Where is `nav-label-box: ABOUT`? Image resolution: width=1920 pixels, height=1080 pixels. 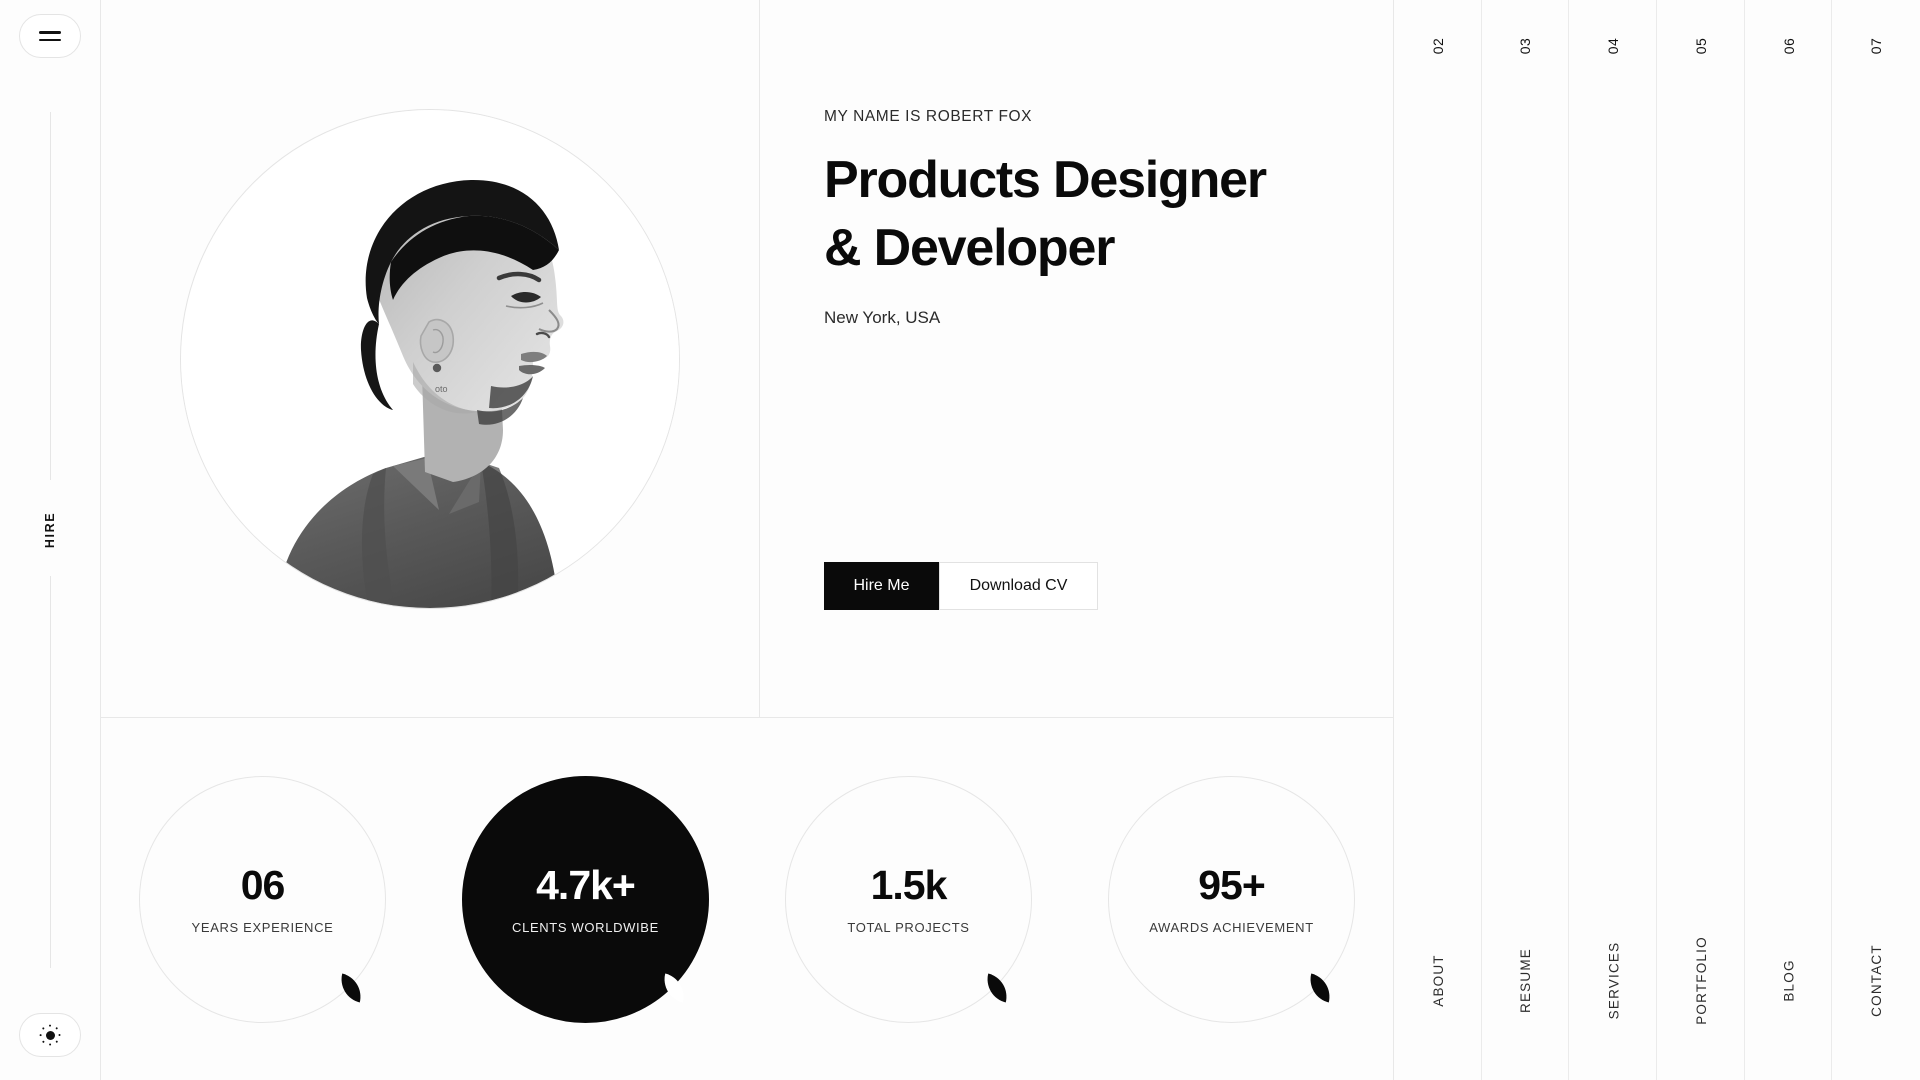 nav-label-box: ABOUT is located at coordinates (1438, 980).